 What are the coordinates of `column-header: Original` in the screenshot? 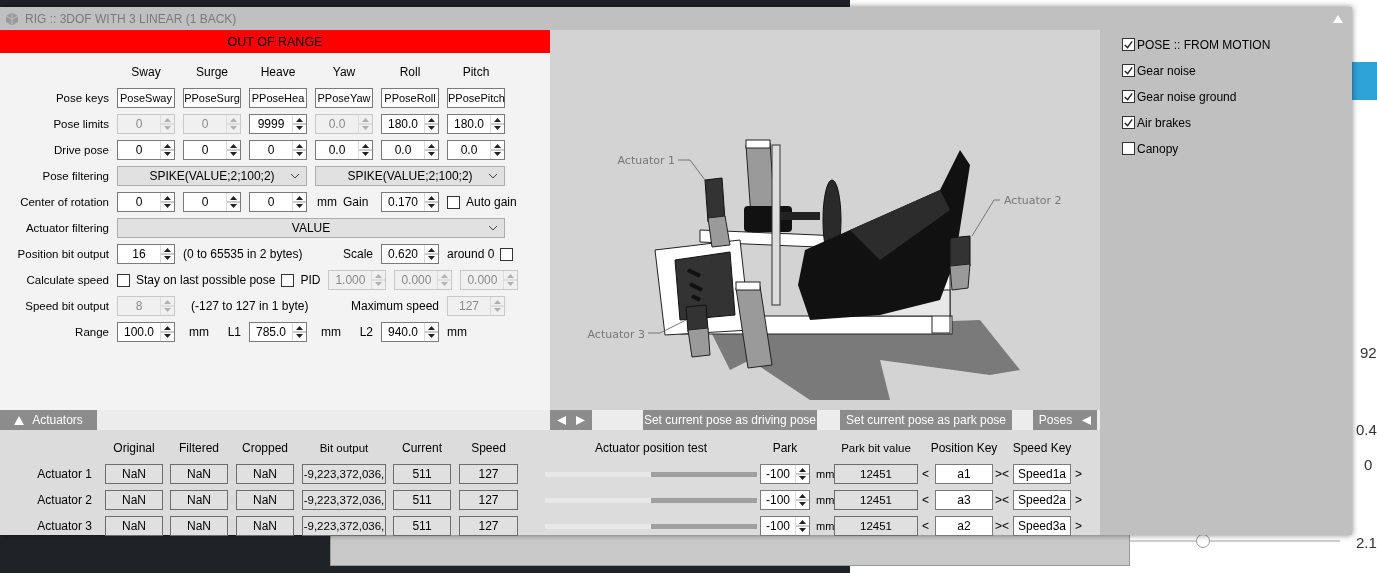 It's located at (134, 448).